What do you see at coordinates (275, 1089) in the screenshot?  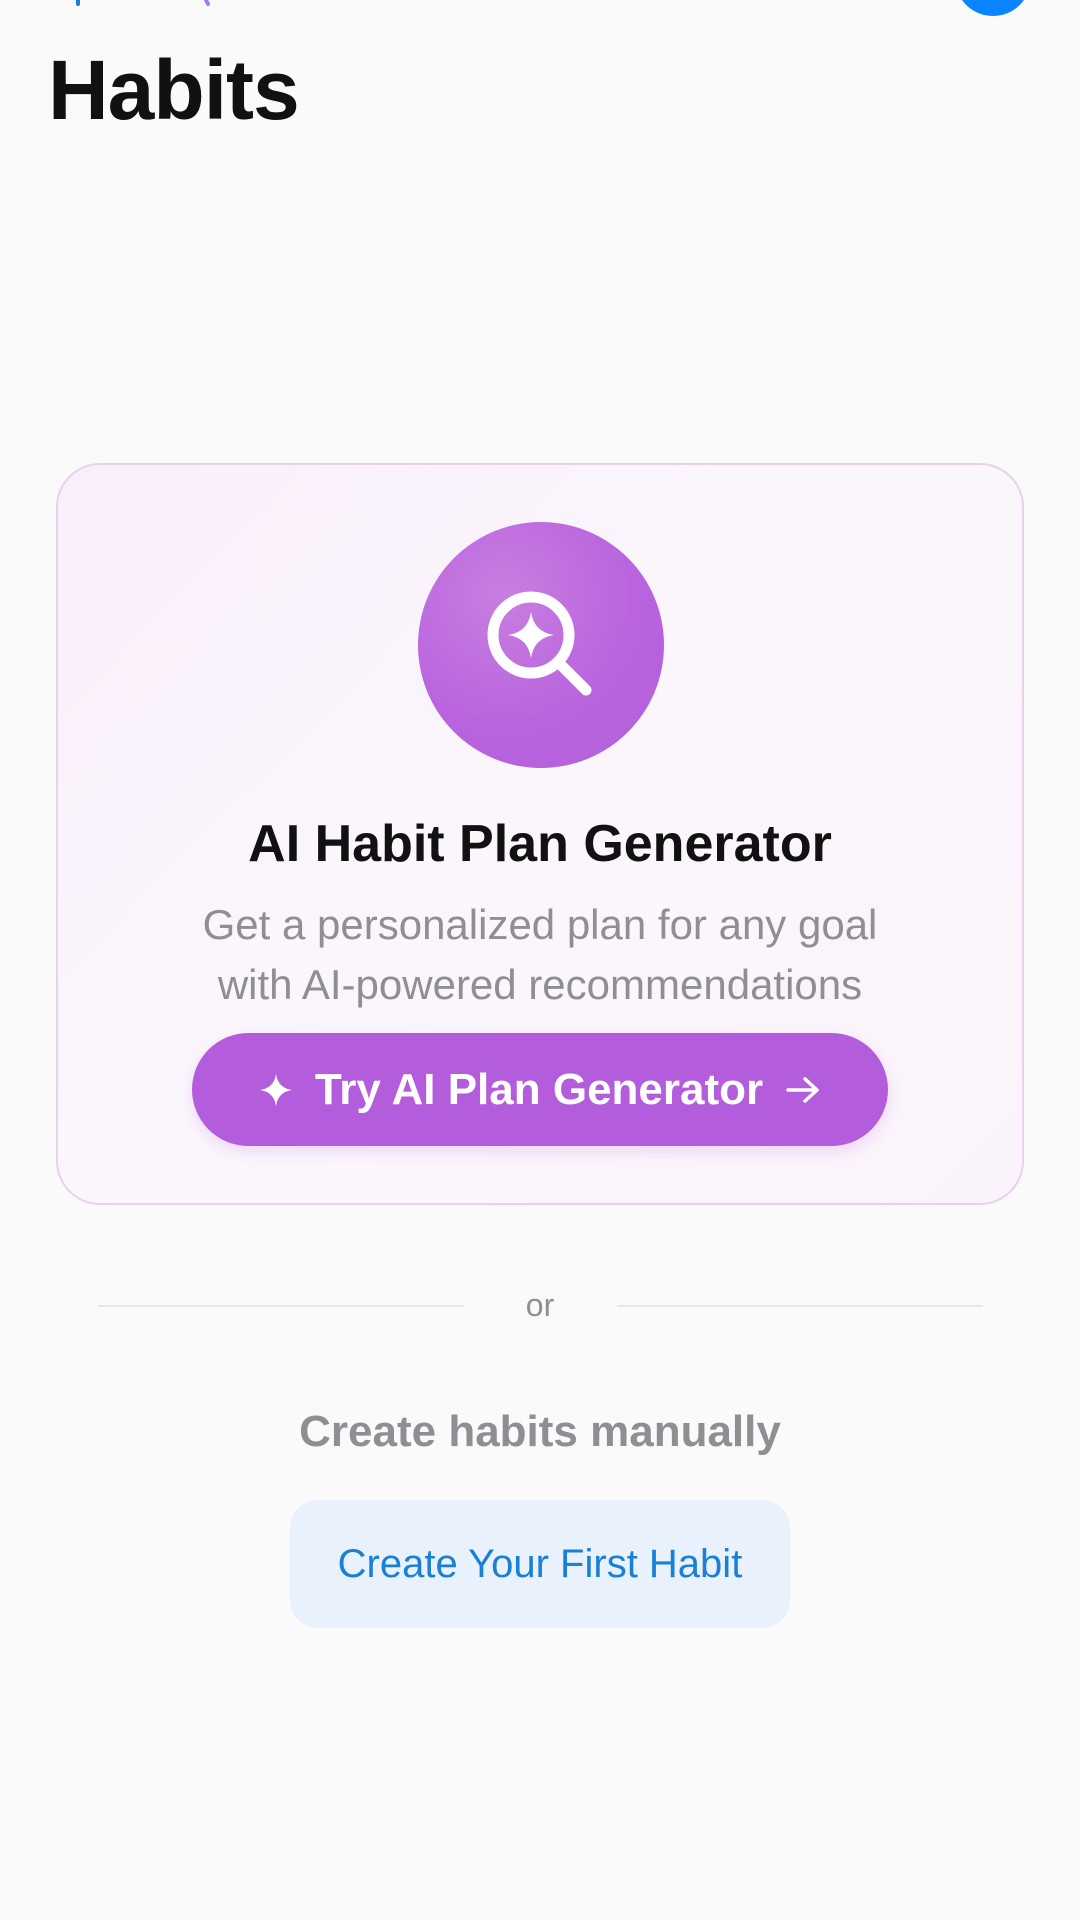 I see `sparkle-icon` at bounding box center [275, 1089].